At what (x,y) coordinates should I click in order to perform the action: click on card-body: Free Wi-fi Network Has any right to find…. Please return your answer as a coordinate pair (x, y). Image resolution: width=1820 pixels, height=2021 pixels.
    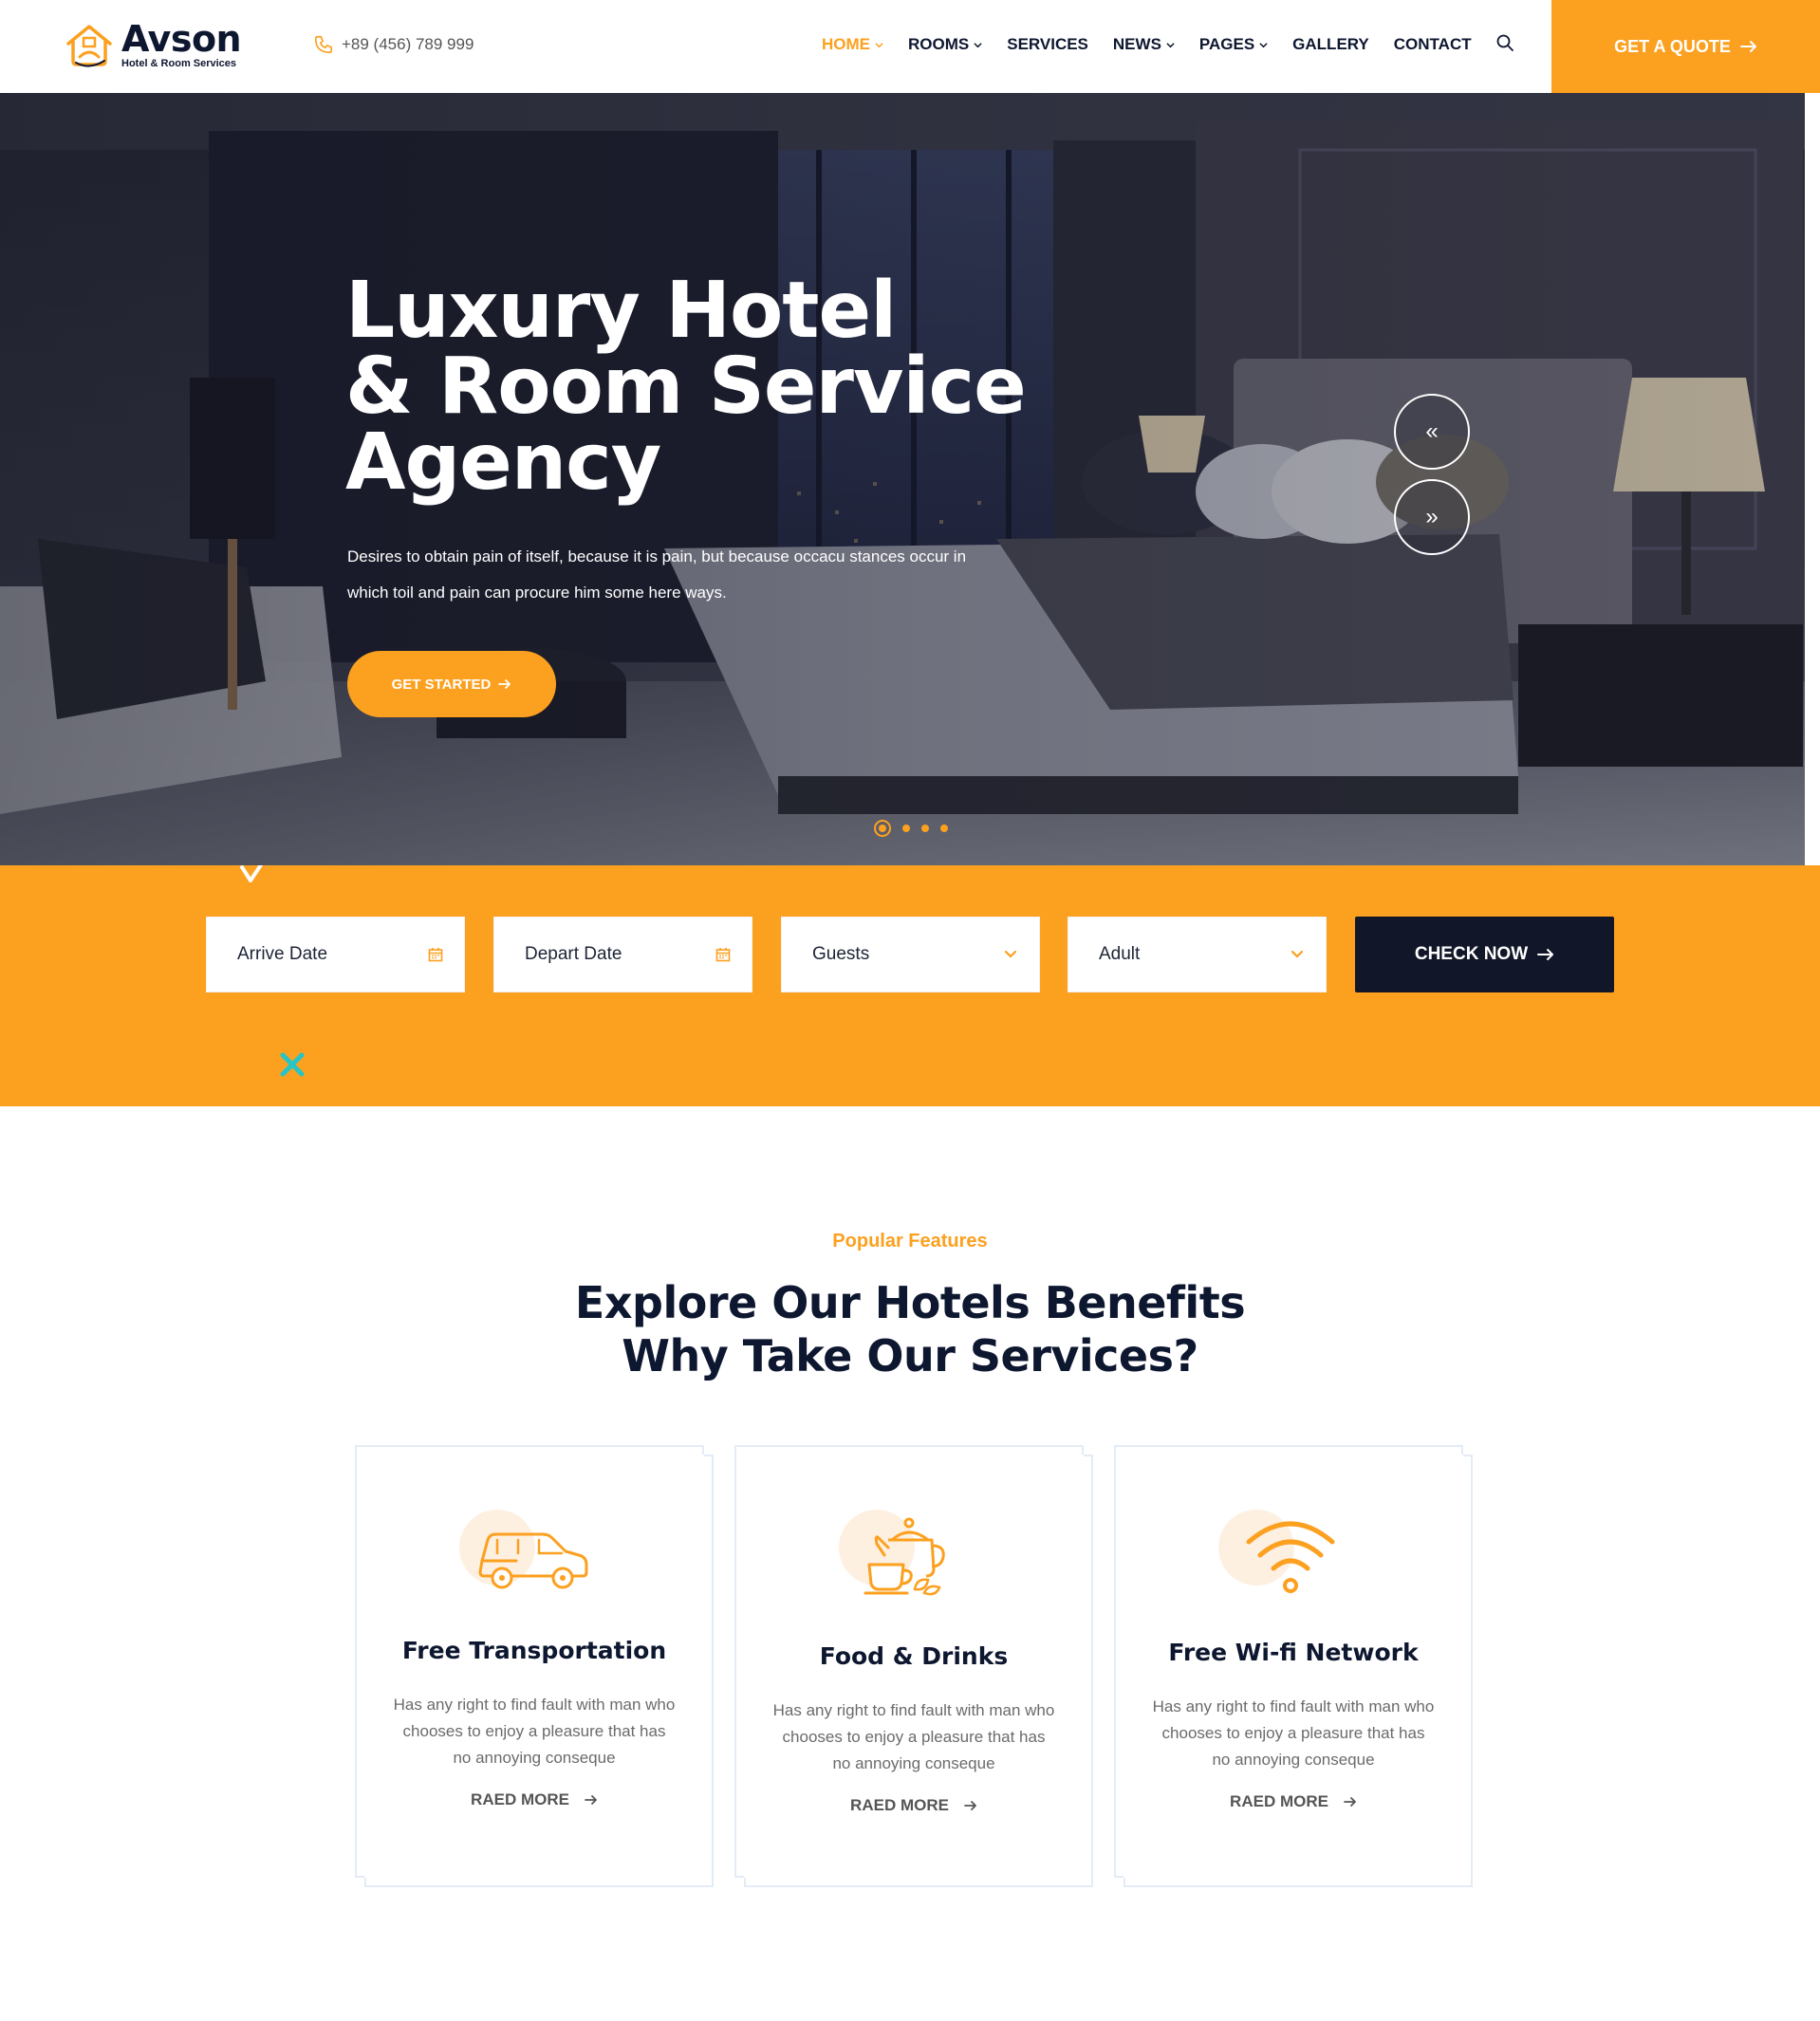
    Looking at the image, I should click on (1293, 1666).